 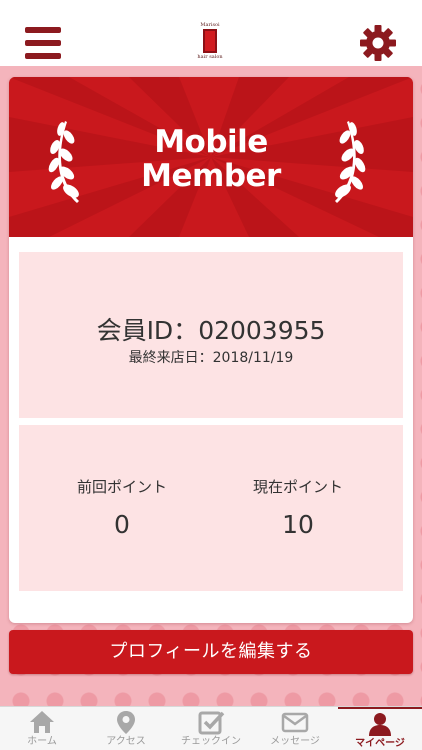 What do you see at coordinates (378, 43) in the screenshot?
I see `gear-icon` at bounding box center [378, 43].